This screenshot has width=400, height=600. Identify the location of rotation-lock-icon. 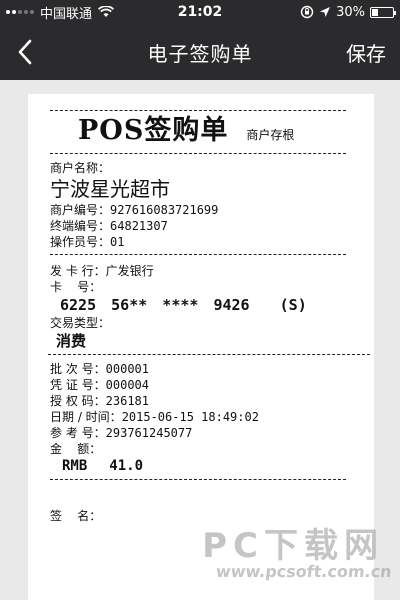
(307, 12).